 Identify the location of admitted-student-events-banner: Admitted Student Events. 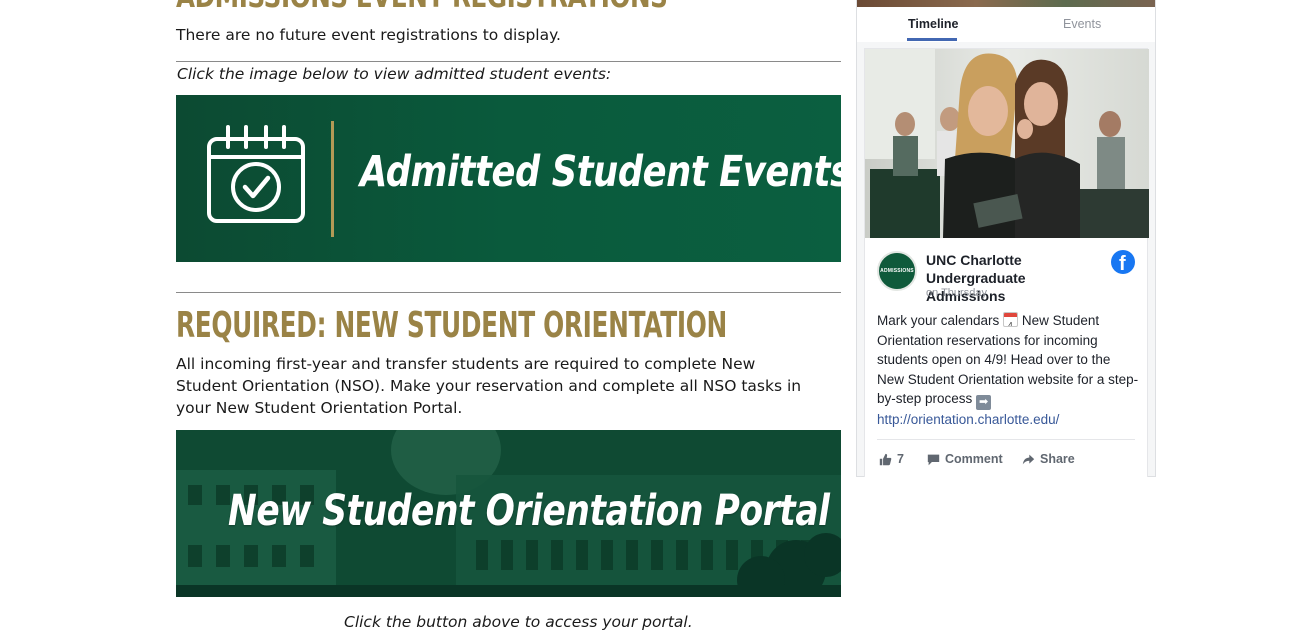
(508, 178).